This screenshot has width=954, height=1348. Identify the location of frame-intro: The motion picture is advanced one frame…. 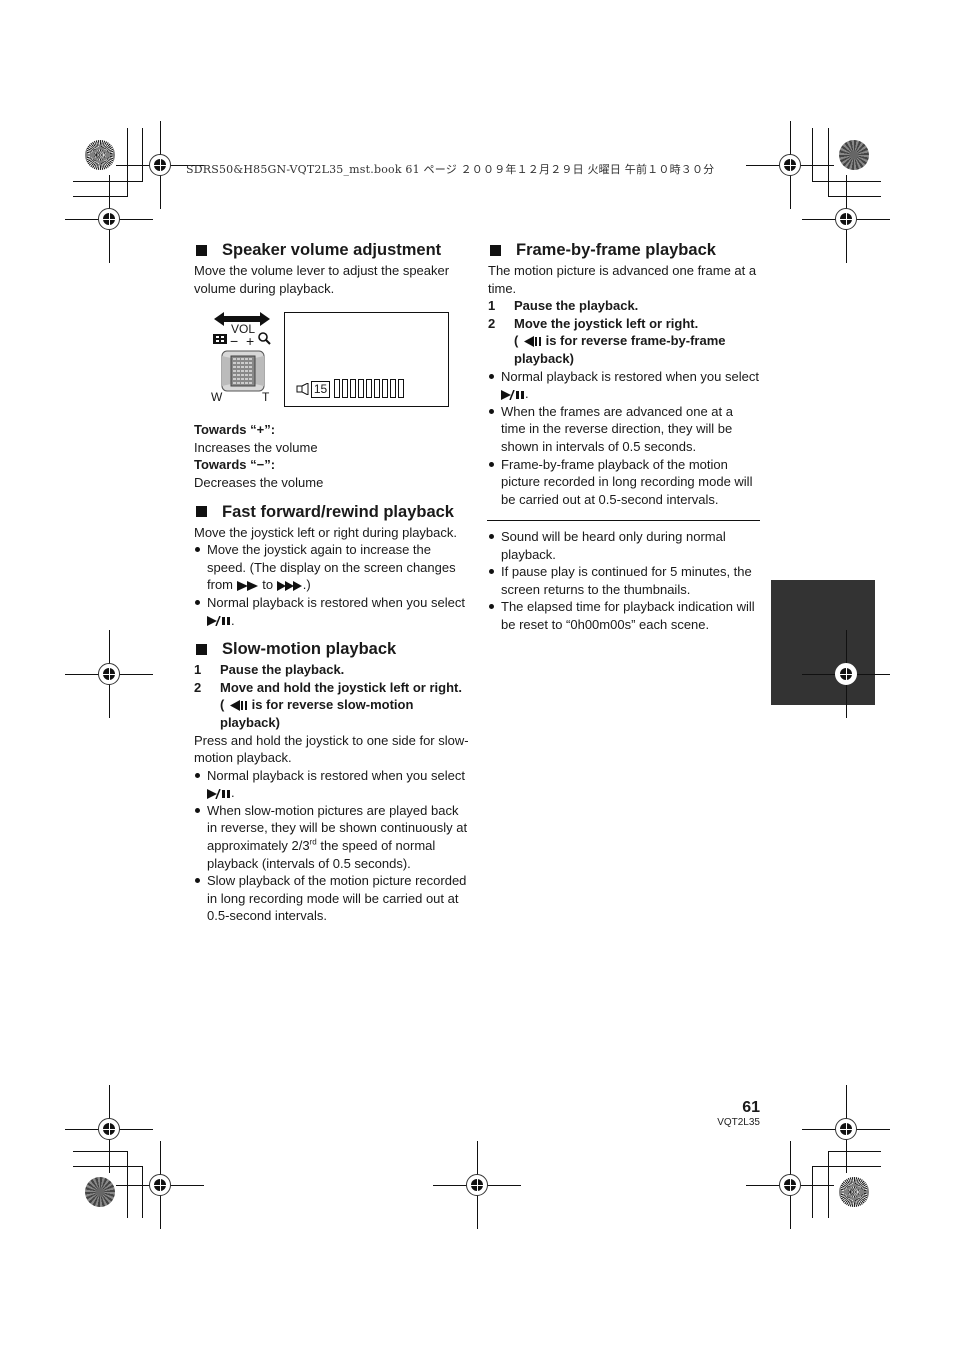
(622, 279).